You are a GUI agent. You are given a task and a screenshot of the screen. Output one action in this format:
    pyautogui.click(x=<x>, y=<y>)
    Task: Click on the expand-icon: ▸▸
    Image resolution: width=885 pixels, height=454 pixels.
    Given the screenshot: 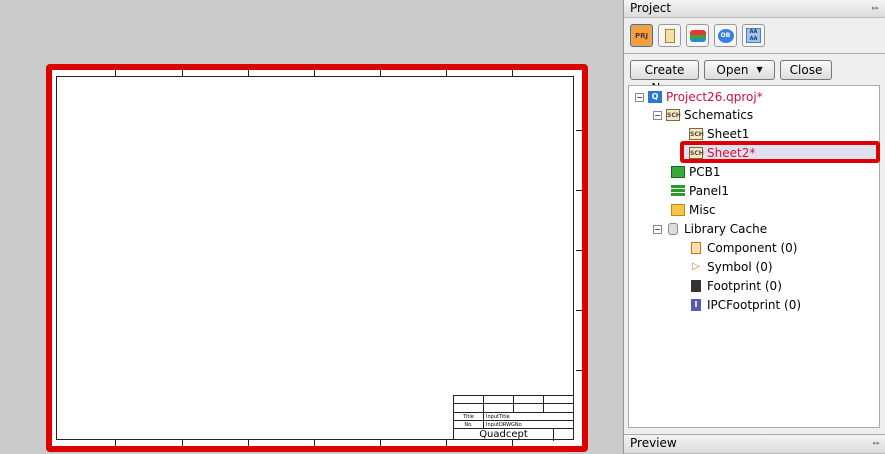 What is the action you would take?
    pyautogui.click(x=876, y=443)
    